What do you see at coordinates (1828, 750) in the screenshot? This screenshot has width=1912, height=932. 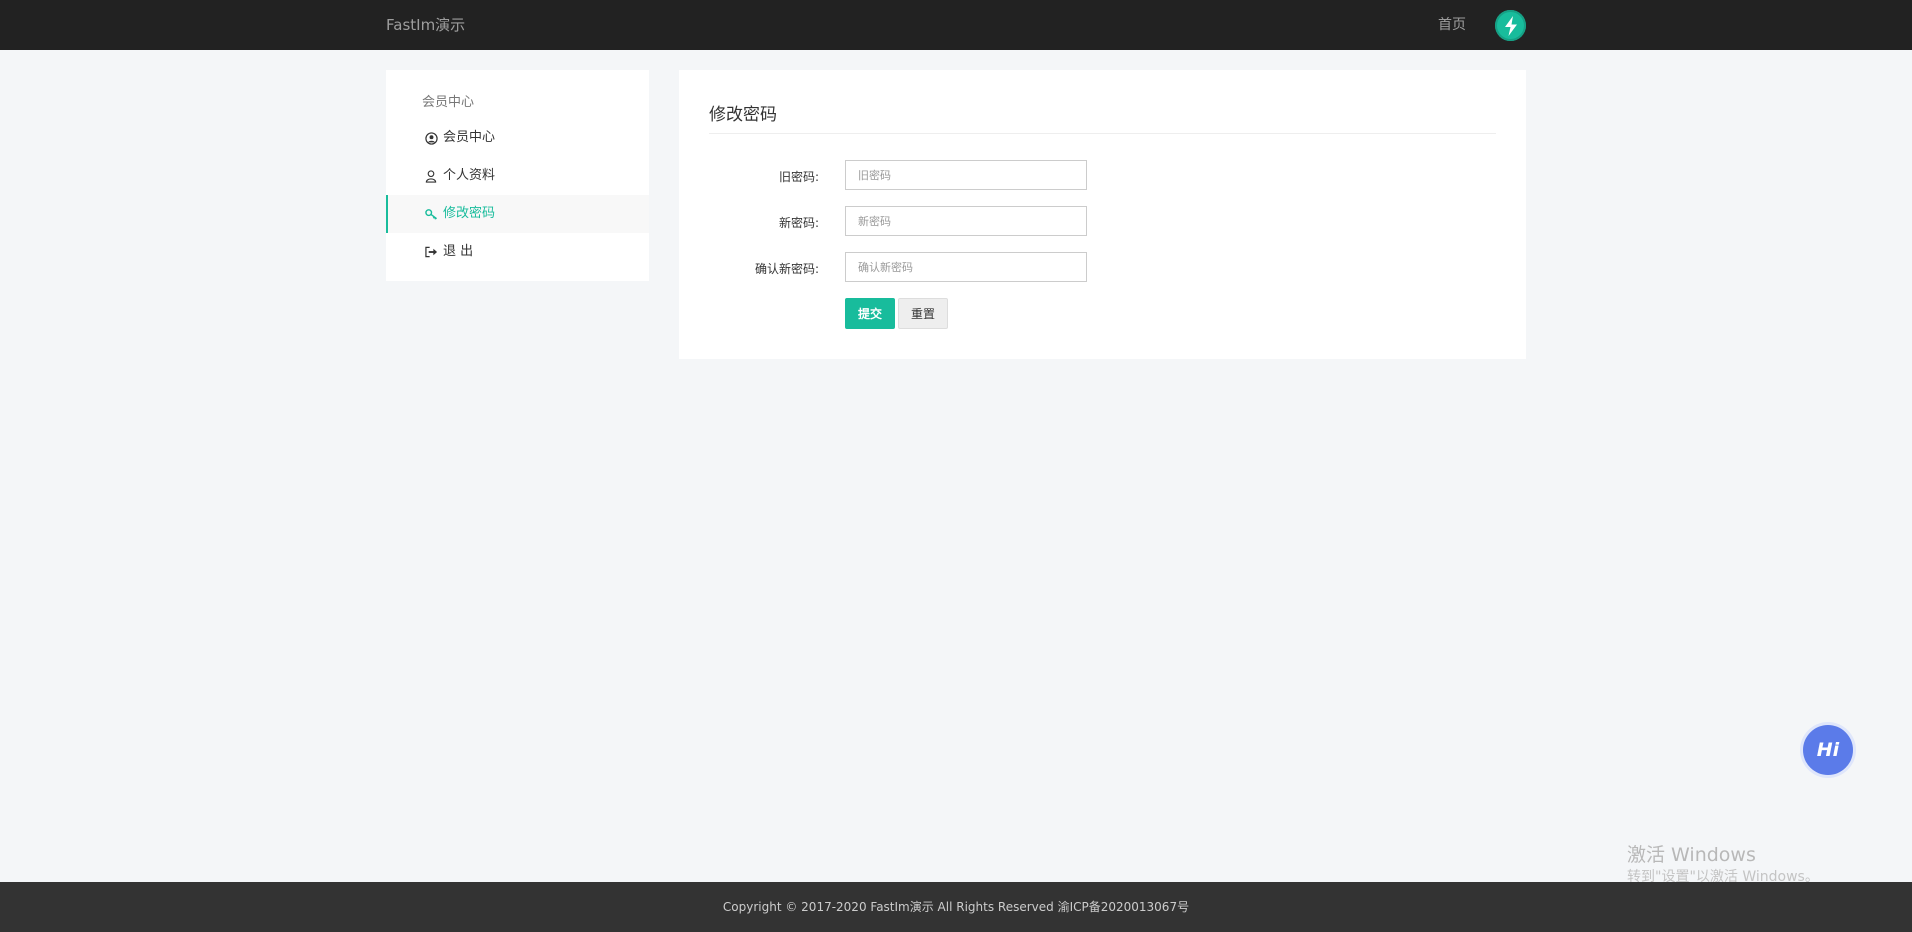 I see `chat-widget-button: Hi` at bounding box center [1828, 750].